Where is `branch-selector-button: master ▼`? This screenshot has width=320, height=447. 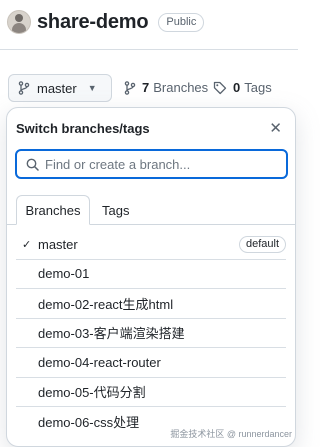
branch-selector-button: master ▼ is located at coordinates (60, 88).